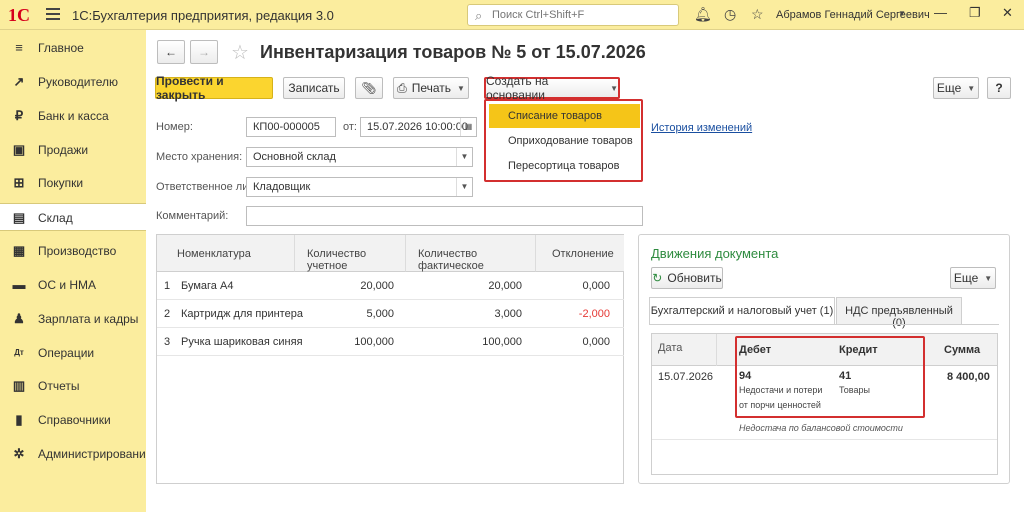 Image resolution: width=1024 pixels, height=512 pixels. Describe the element at coordinates (226, 253) in the screenshot. I see `col-header-nomenclature: Номенклатура` at that location.